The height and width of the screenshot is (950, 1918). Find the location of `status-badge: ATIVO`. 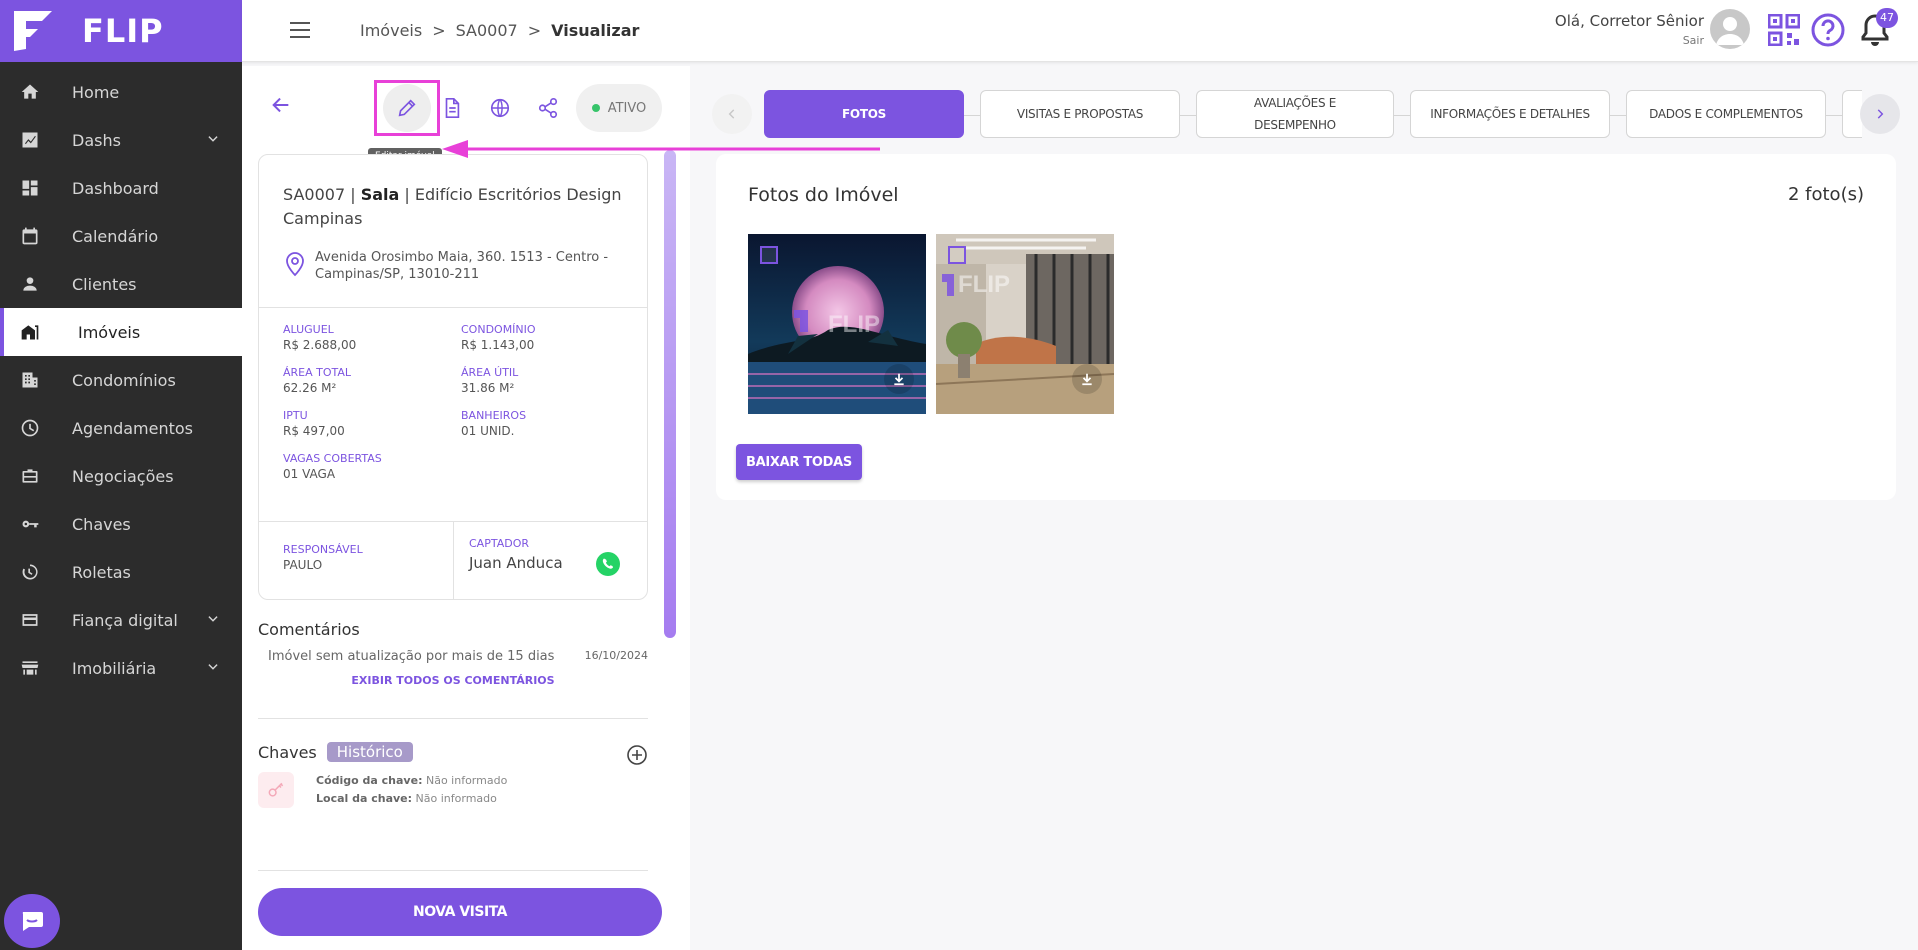

status-badge: ATIVO is located at coordinates (619, 108).